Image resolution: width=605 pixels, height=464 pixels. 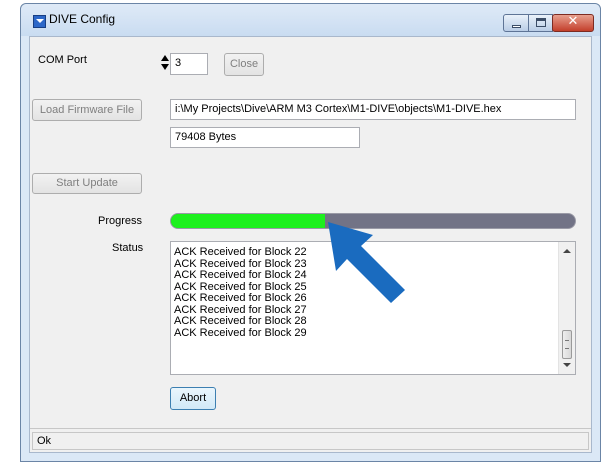 What do you see at coordinates (39, 21) in the screenshot?
I see `app-icon` at bounding box center [39, 21].